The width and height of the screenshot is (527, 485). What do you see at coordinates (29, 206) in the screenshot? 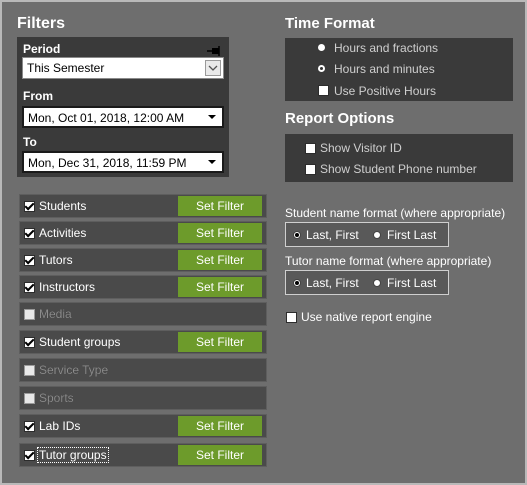
I see `students-checkbox` at bounding box center [29, 206].